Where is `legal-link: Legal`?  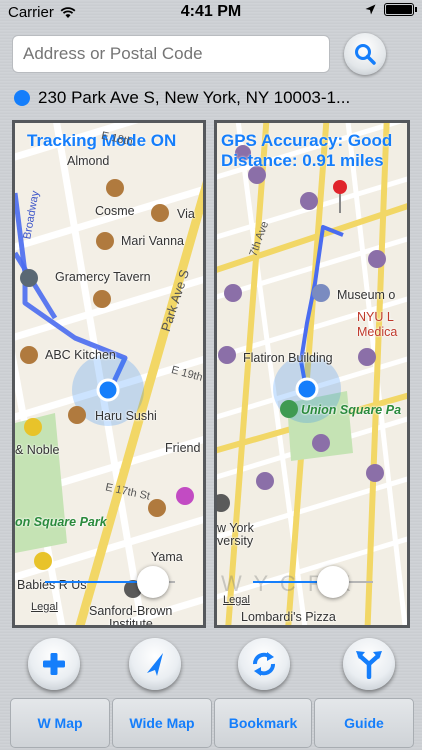
legal-link: Legal is located at coordinates (44, 607).